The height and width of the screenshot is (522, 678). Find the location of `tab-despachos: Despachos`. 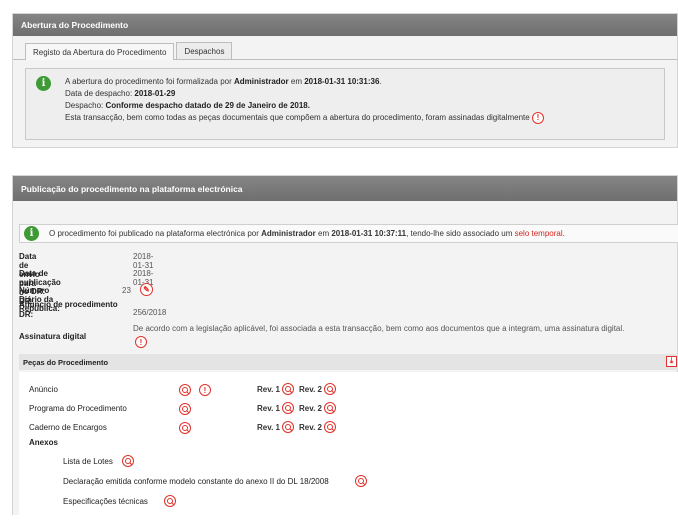

tab-despachos: Despachos is located at coordinates (204, 50).